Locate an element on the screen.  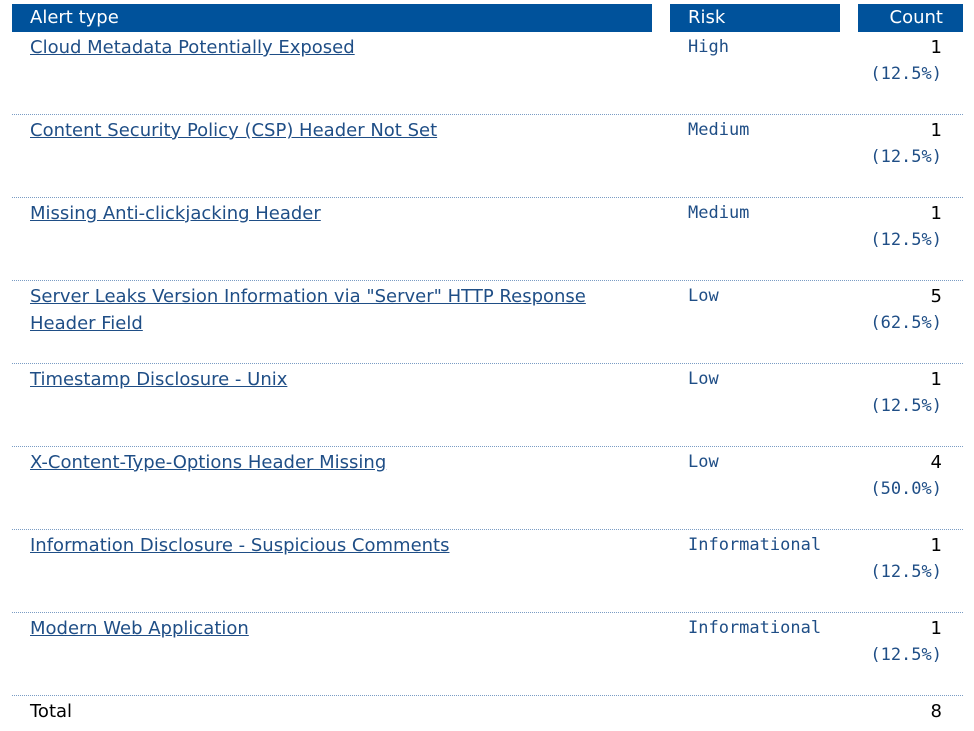
total-count: 8 is located at coordinates (936, 711).